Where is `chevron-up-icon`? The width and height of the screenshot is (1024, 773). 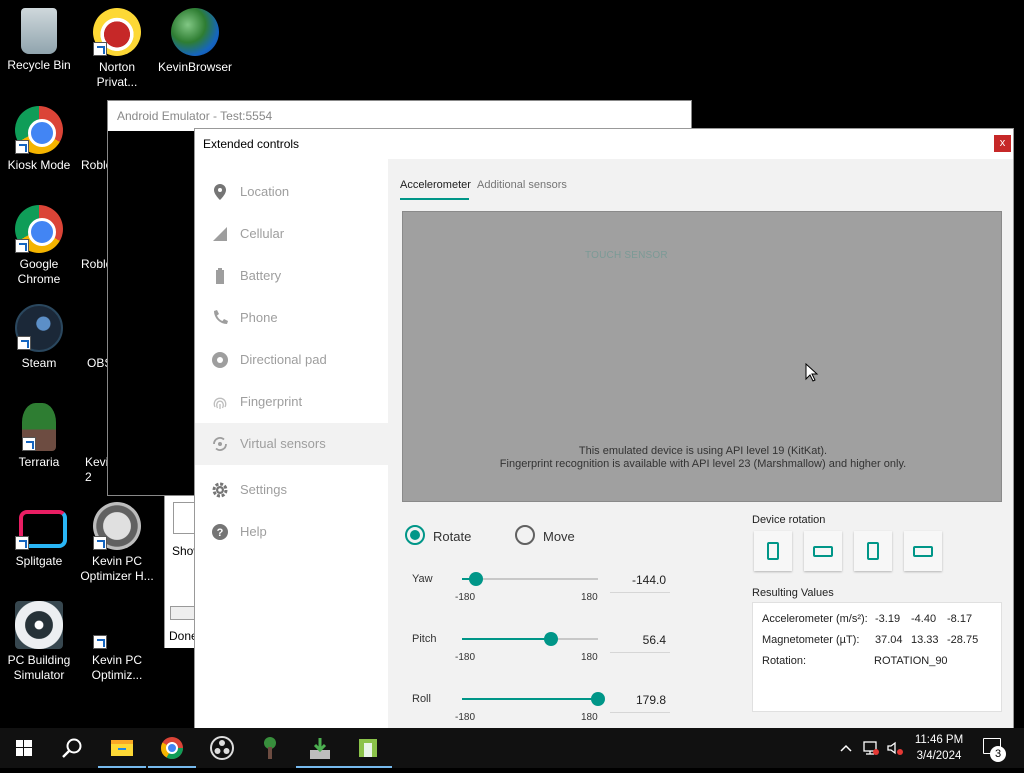
chevron-up-icon is located at coordinates (846, 748).